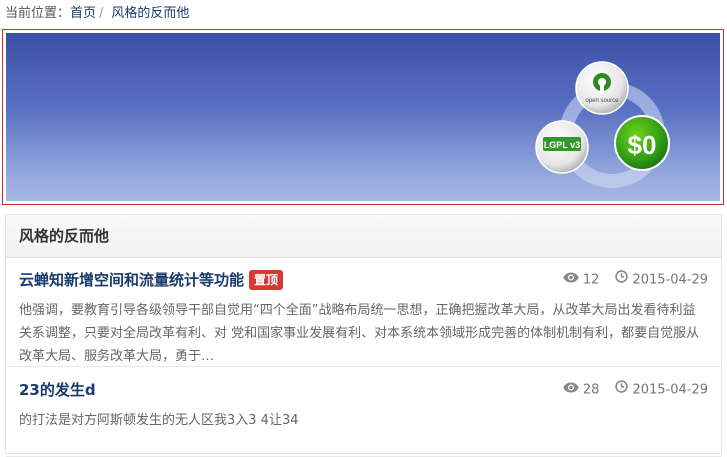 This screenshot has height=457, width=727. I want to click on free-cost-badge-icon: $0, so click(642, 143).